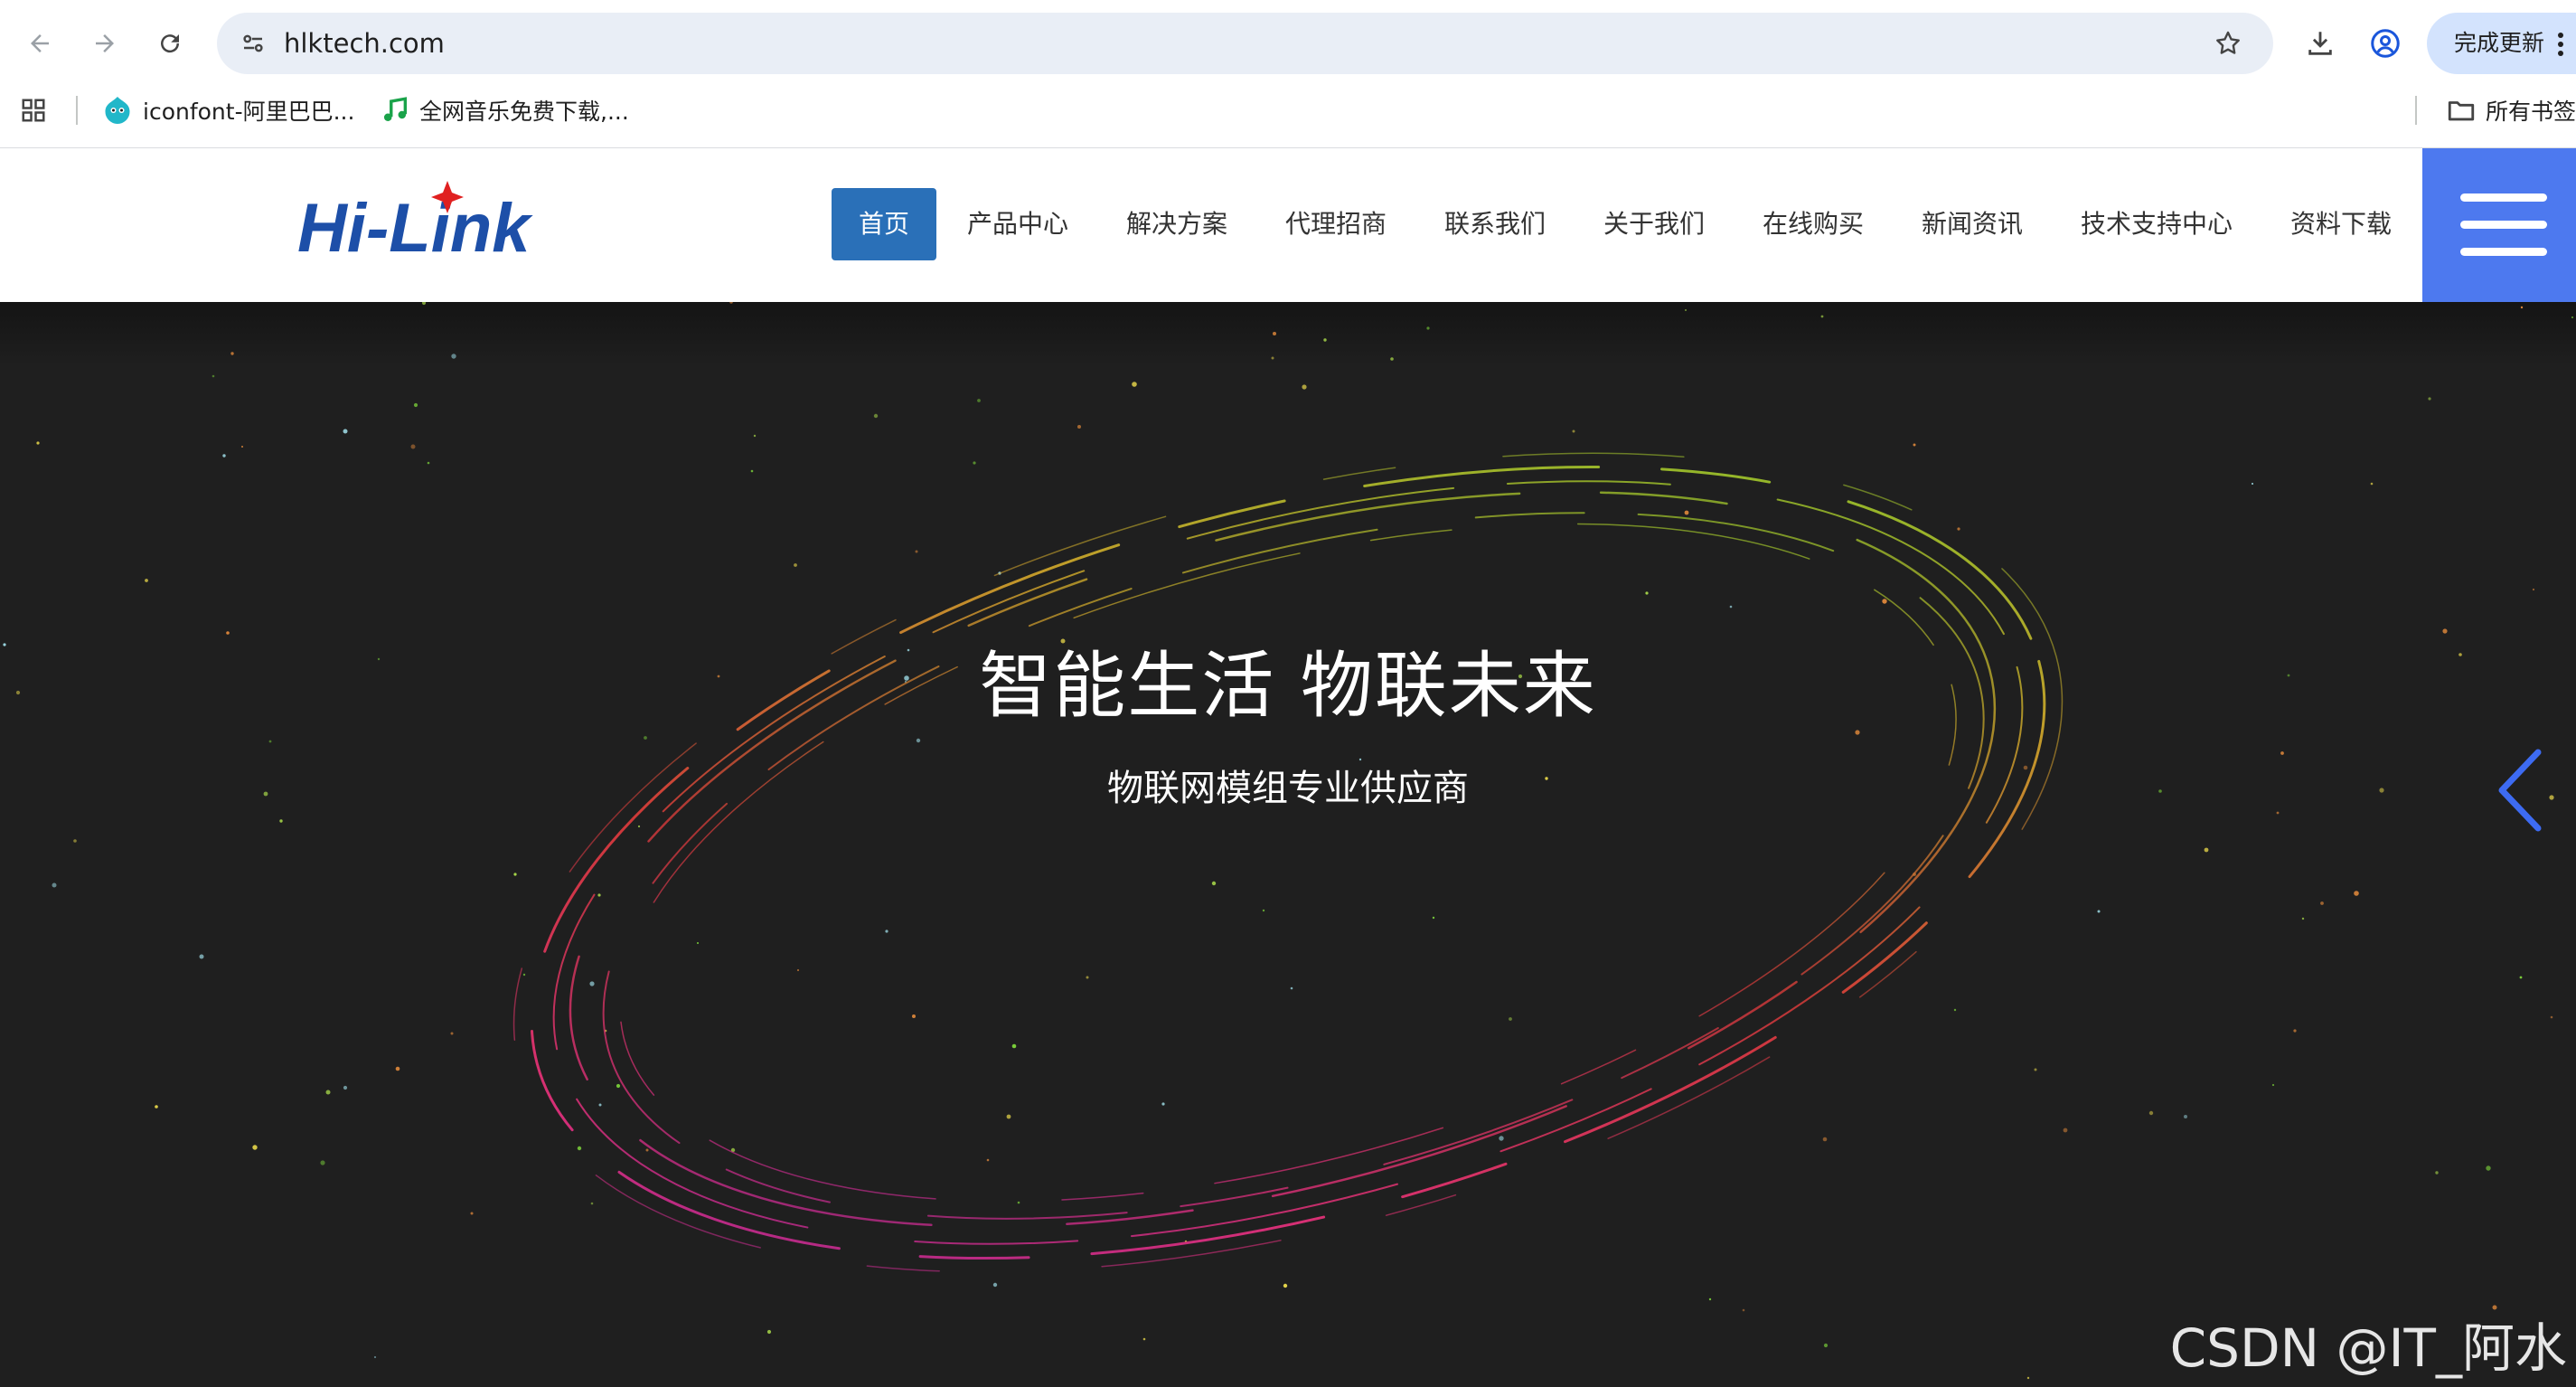  I want to click on reload-icon, so click(170, 43).